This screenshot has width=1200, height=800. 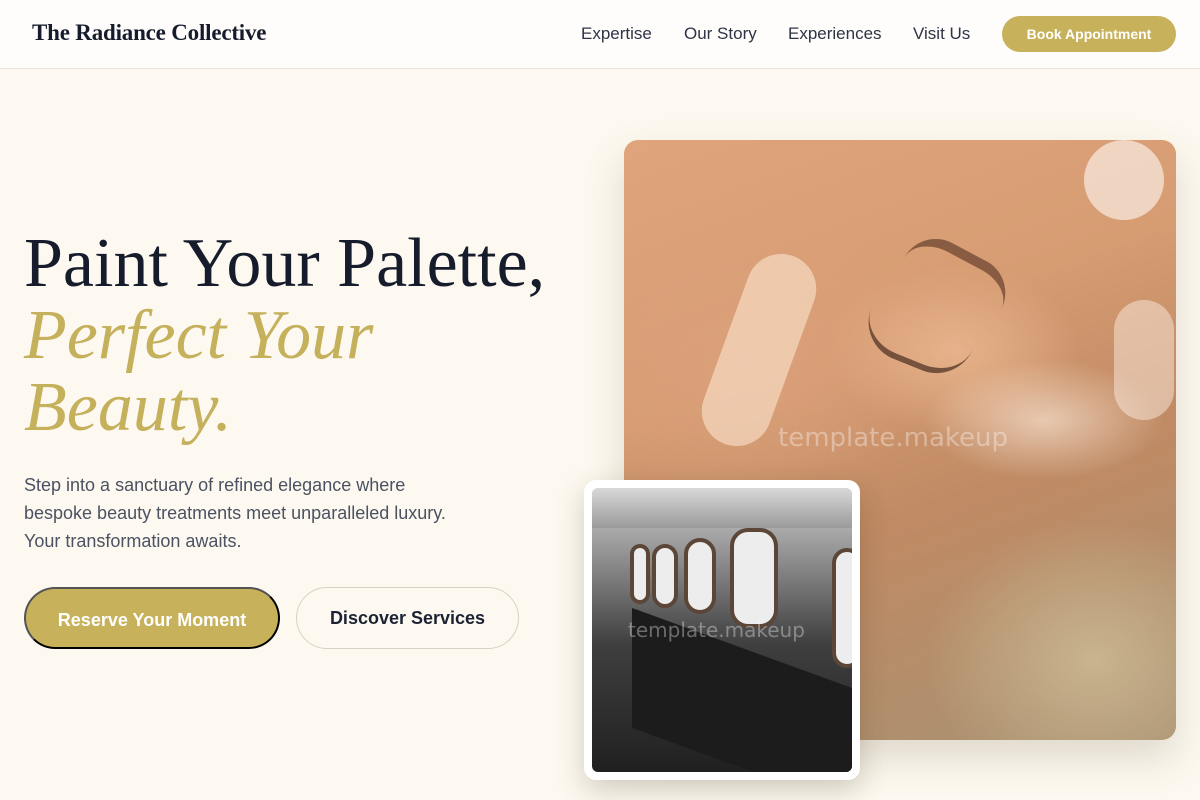 I want to click on salon-interior-photo-card: template.makeup, so click(x=722, y=630).